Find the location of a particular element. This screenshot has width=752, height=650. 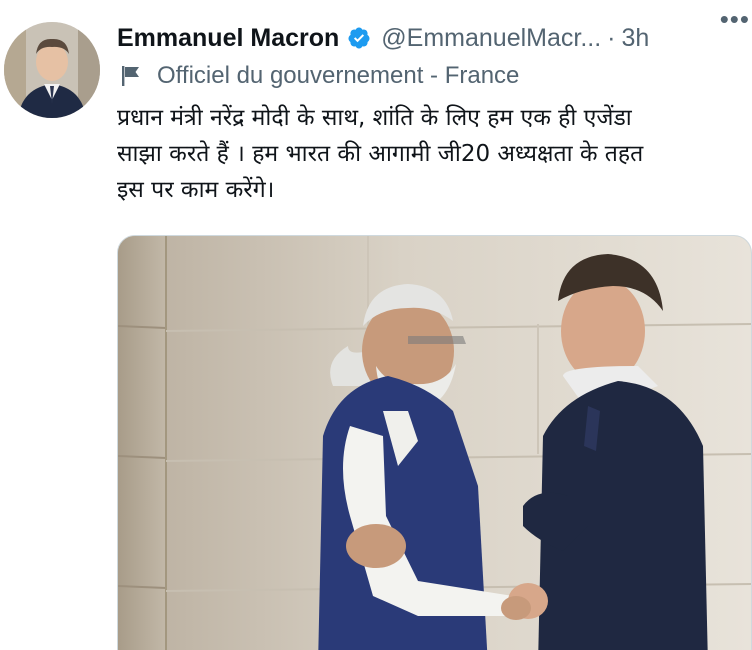

tweet-text-line: इस पर काम करेंगे। is located at coordinates (196, 190).